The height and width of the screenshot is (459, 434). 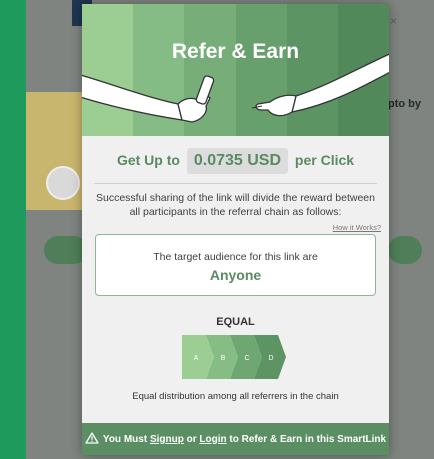 What do you see at coordinates (394, 21) in the screenshot?
I see `background-close-icon: ×` at bounding box center [394, 21].